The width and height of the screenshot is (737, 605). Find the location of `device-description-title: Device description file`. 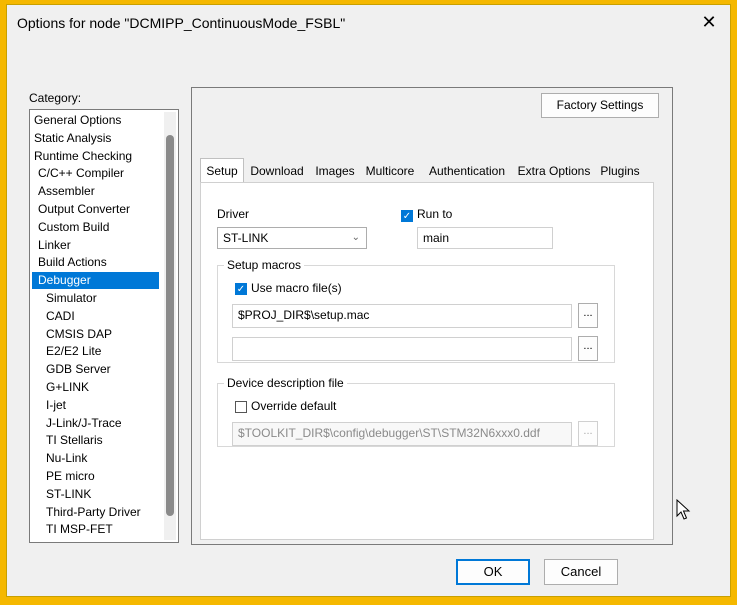

device-description-title: Device description file is located at coordinates (285, 383).